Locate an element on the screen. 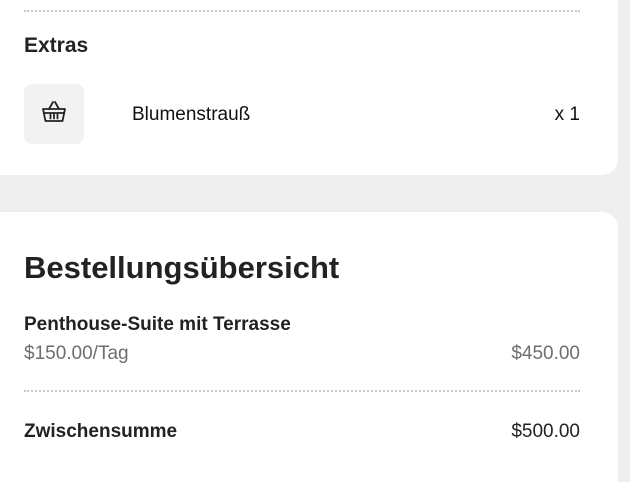 This screenshot has height=482, width=630. line-item-total: $450.00 is located at coordinates (545, 353).